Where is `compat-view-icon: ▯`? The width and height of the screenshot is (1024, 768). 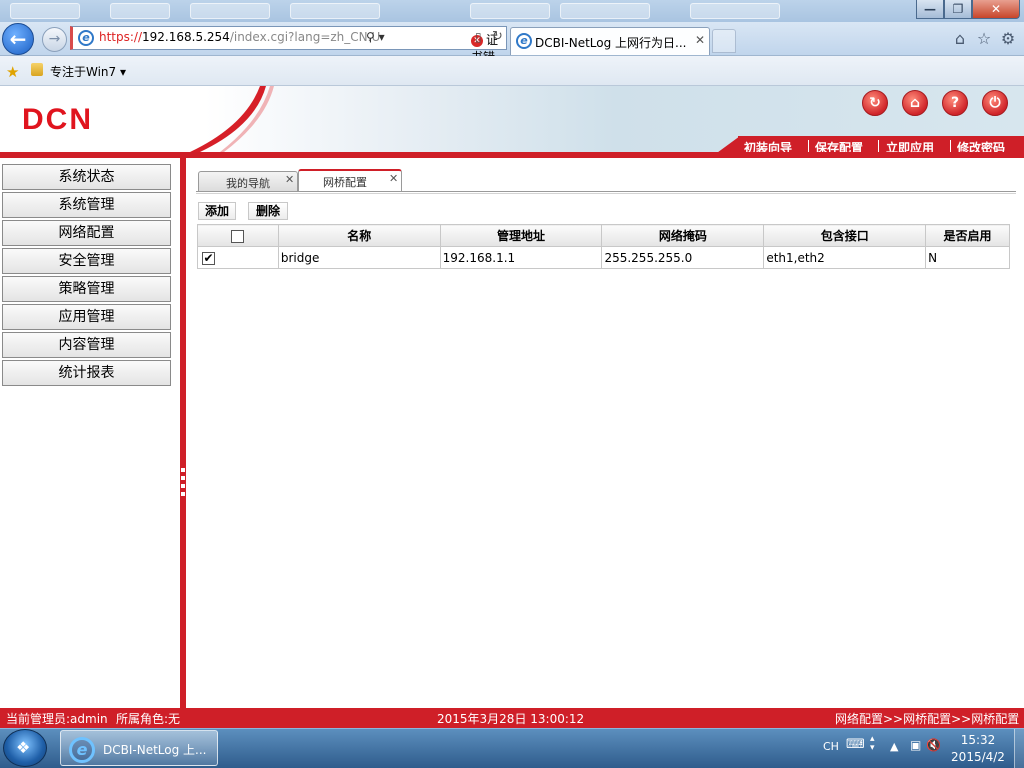
compat-view-icon: ▯ is located at coordinates (478, 37).